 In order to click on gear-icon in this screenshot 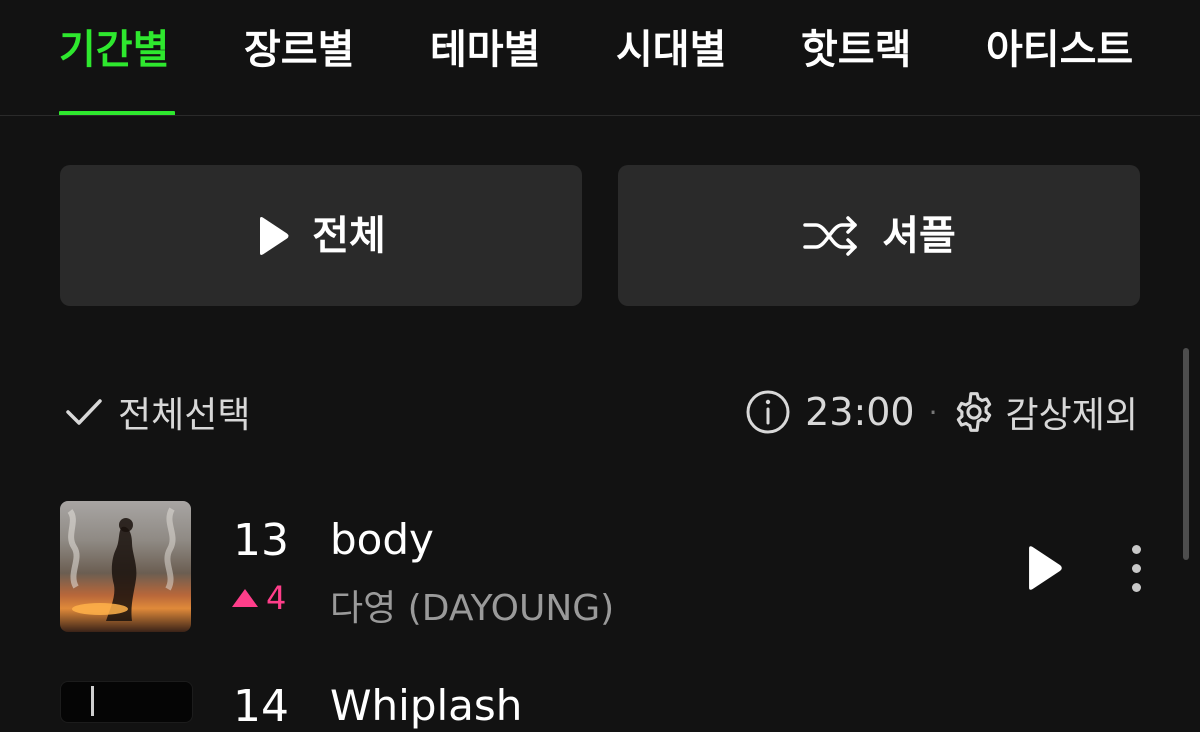, I will do `click(974, 412)`.